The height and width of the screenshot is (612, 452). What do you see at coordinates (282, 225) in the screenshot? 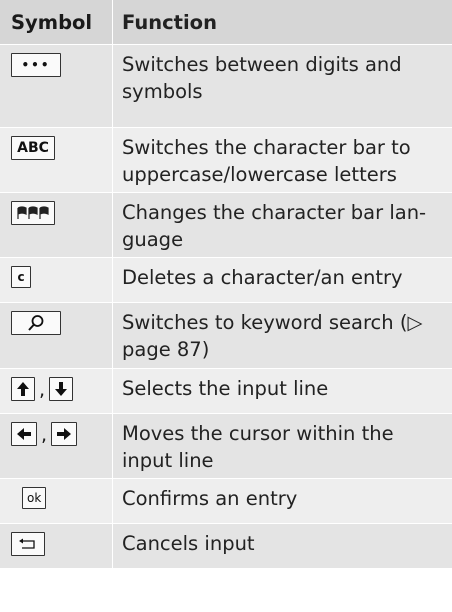
I see `row-function-text: Changes the character bar lan-guage` at bounding box center [282, 225].